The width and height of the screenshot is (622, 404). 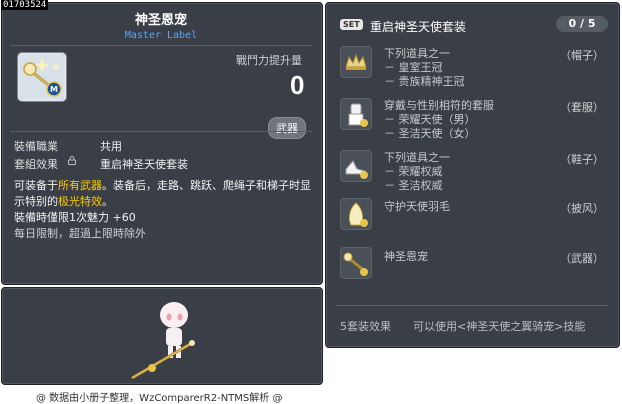 What do you see at coordinates (356, 114) in the screenshot?
I see `suit-icon` at bounding box center [356, 114].